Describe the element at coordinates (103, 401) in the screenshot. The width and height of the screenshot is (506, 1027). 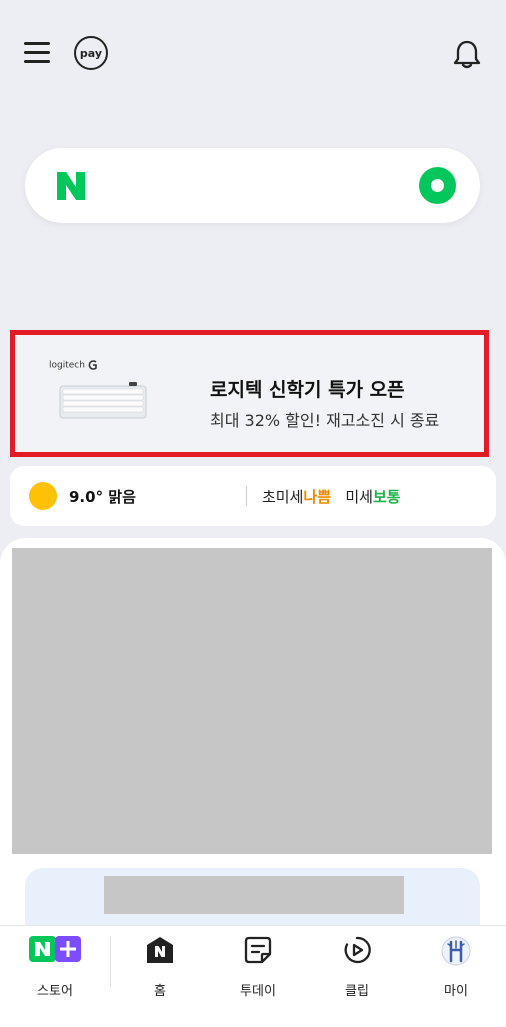
I see `keyboard-image` at that location.